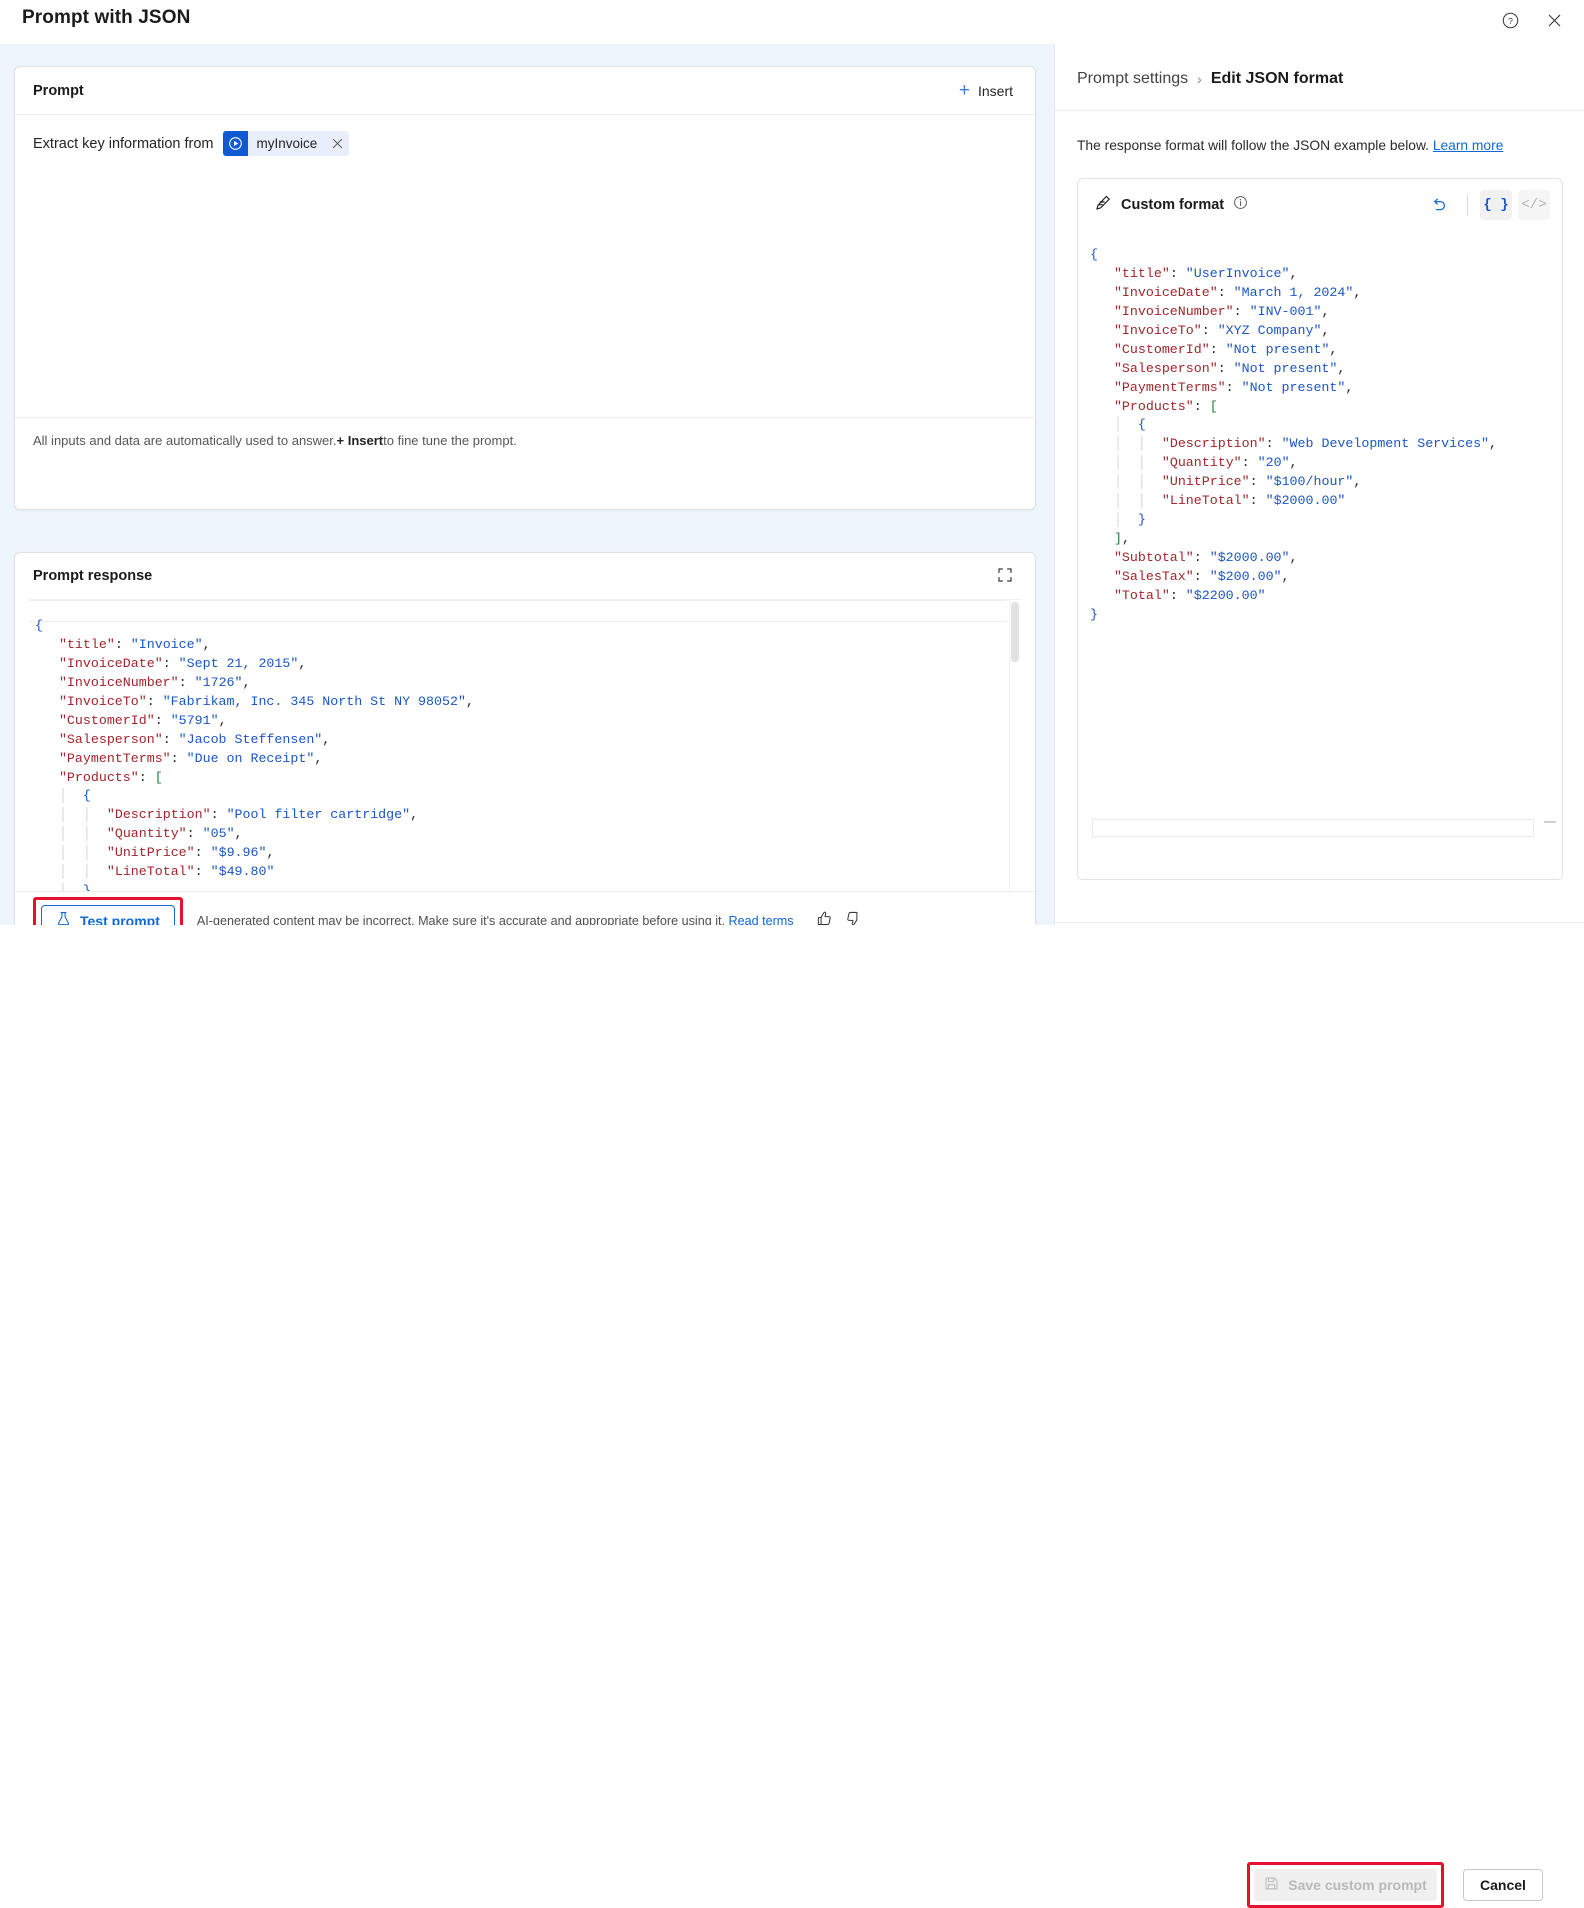 This screenshot has height=1908, width=1584. What do you see at coordinates (1015, 745) in the screenshot?
I see `response-scrollbar` at bounding box center [1015, 745].